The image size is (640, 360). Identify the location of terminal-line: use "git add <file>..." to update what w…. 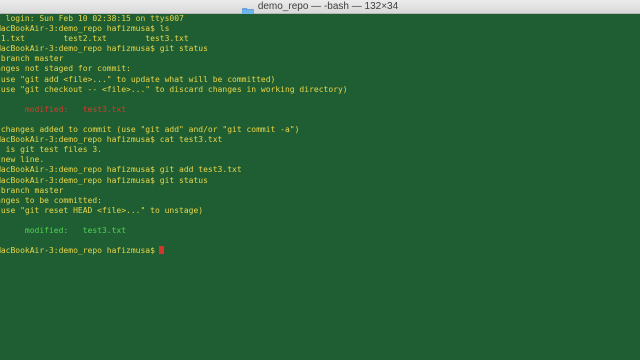
(174, 80).